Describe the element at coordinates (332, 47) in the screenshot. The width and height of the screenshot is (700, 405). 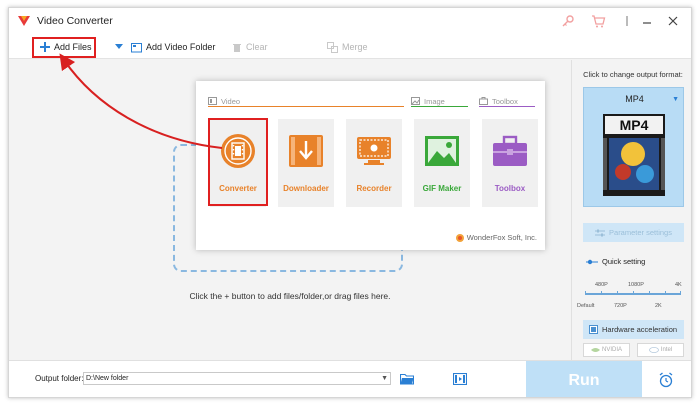
I see `merge-icon` at that location.